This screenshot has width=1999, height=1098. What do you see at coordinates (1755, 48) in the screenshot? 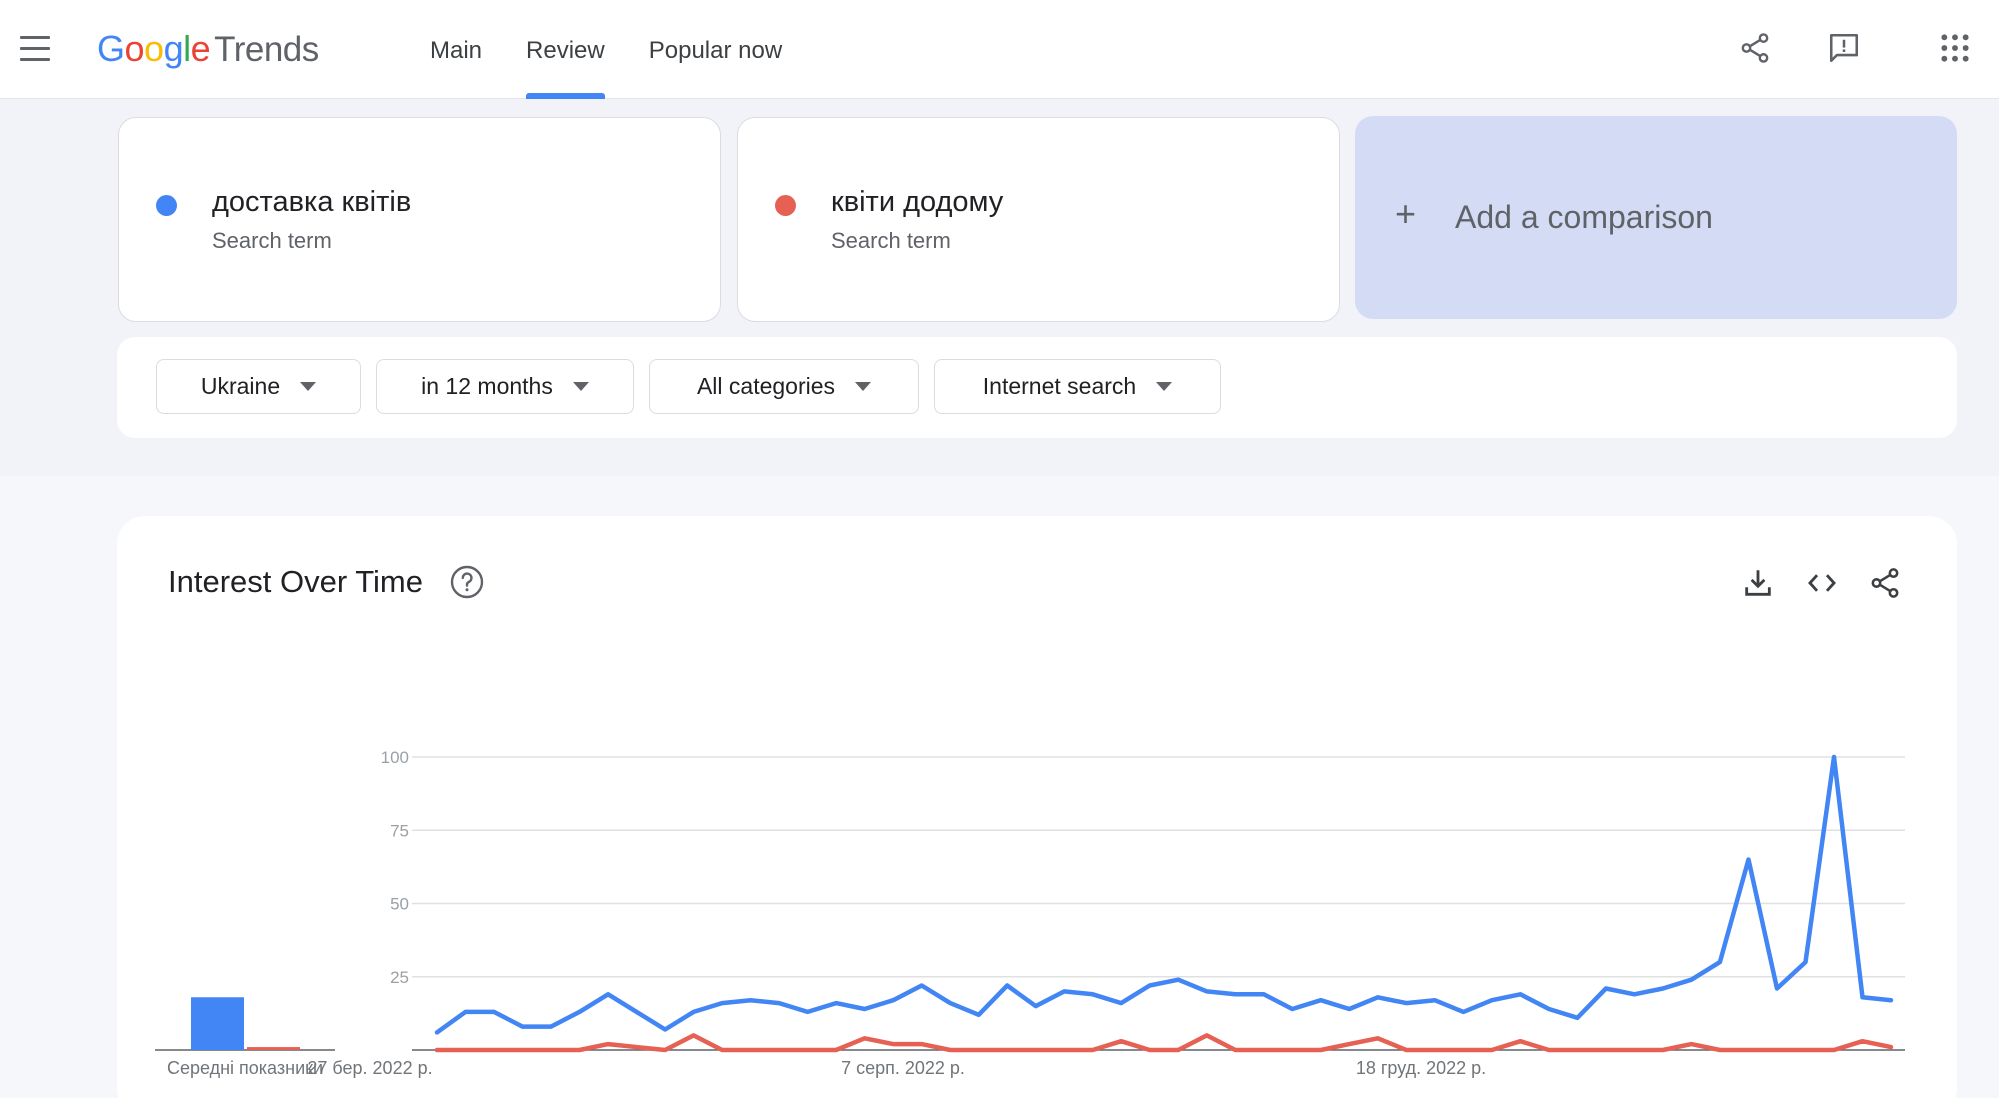
I see `share-icon` at bounding box center [1755, 48].